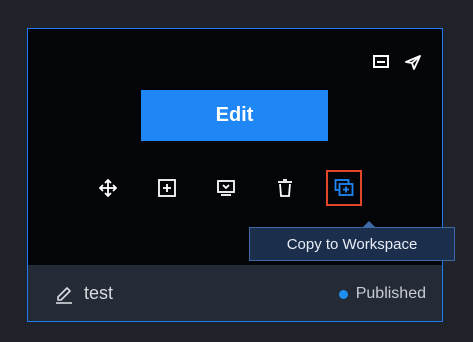 The height and width of the screenshot is (342, 473). I want to click on trash-icon, so click(285, 188).